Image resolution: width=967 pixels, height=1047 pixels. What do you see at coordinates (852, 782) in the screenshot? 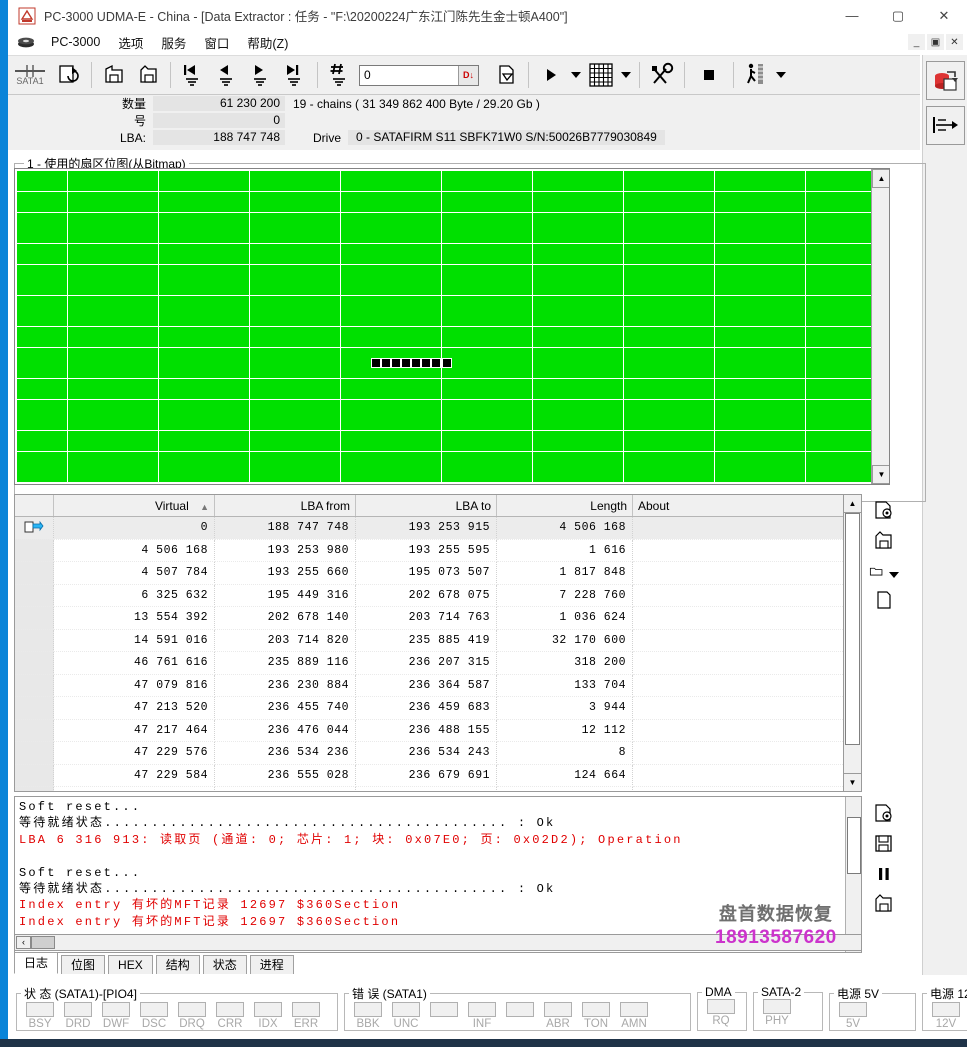
I see `table-scroll-down-button: ▼` at bounding box center [852, 782].